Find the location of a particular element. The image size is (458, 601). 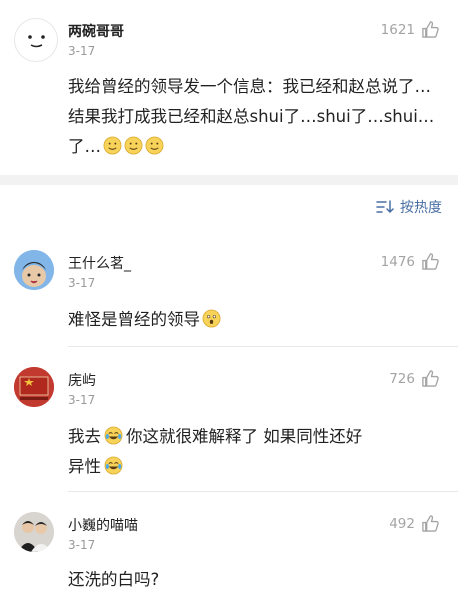

like-button: 1476 is located at coordinates (410, 261).